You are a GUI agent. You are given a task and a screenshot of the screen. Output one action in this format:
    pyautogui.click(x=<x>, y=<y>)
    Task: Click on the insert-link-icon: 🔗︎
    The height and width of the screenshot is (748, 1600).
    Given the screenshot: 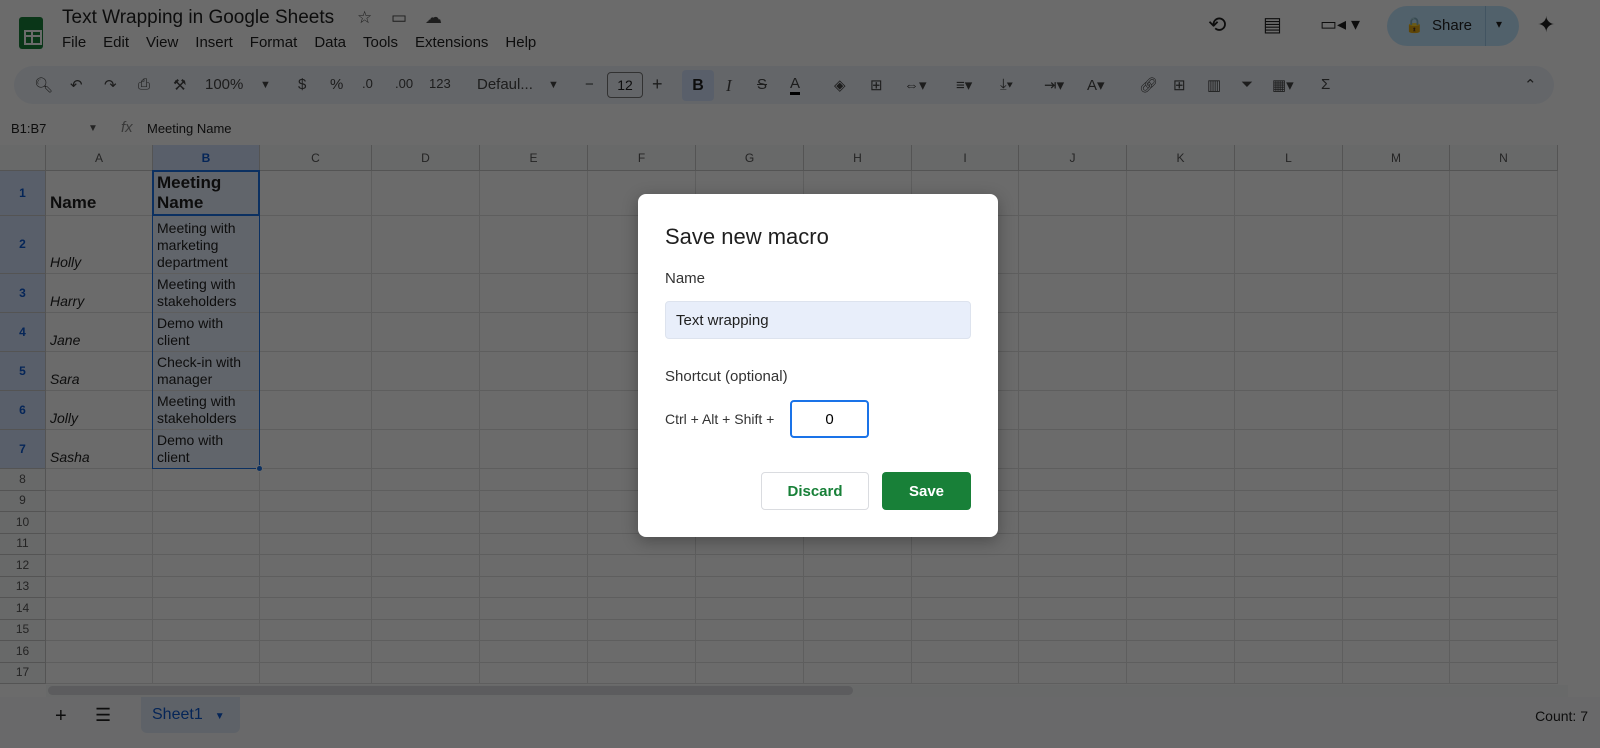 What is the action you would take?
    pyautogui.click(x=1148, y=85)
    